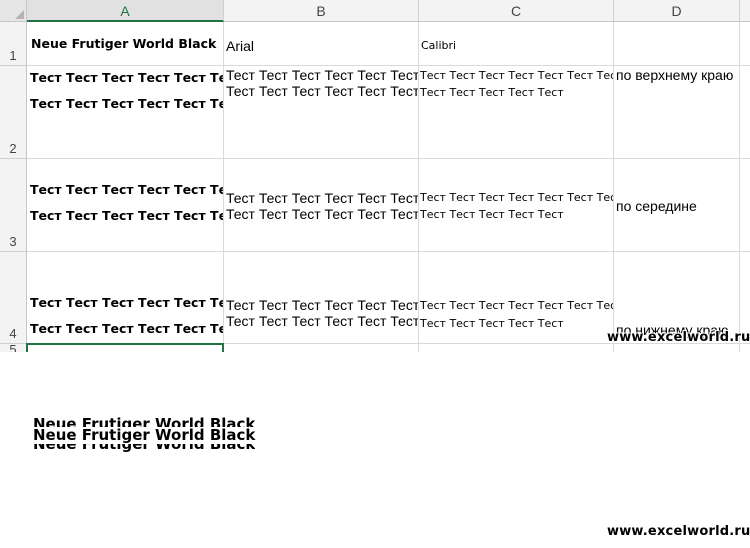 This screenshot has width=750, height=548. Describe the element at coordinates (321, 348) in the screenshot. I see `cell-b5` at that location.